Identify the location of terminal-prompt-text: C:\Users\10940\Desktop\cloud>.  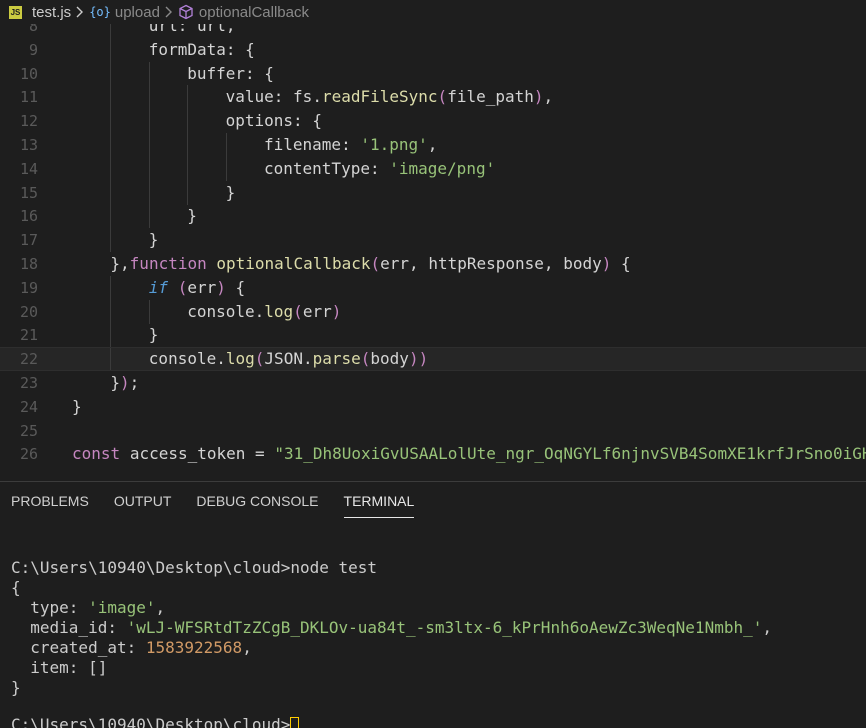
(151, 721).